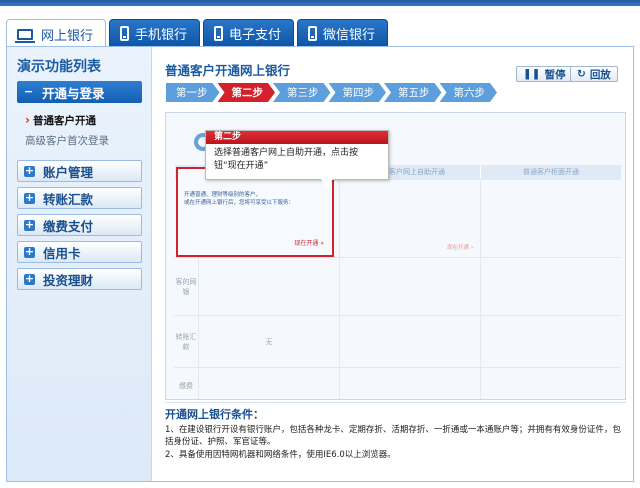 The width and height of the screenshot is (640, 488). What do you see at coordinates (544, 74) in the screenshot?
I see `pause-button: ❚❚ 暂停` at bounding box center [544, 74].